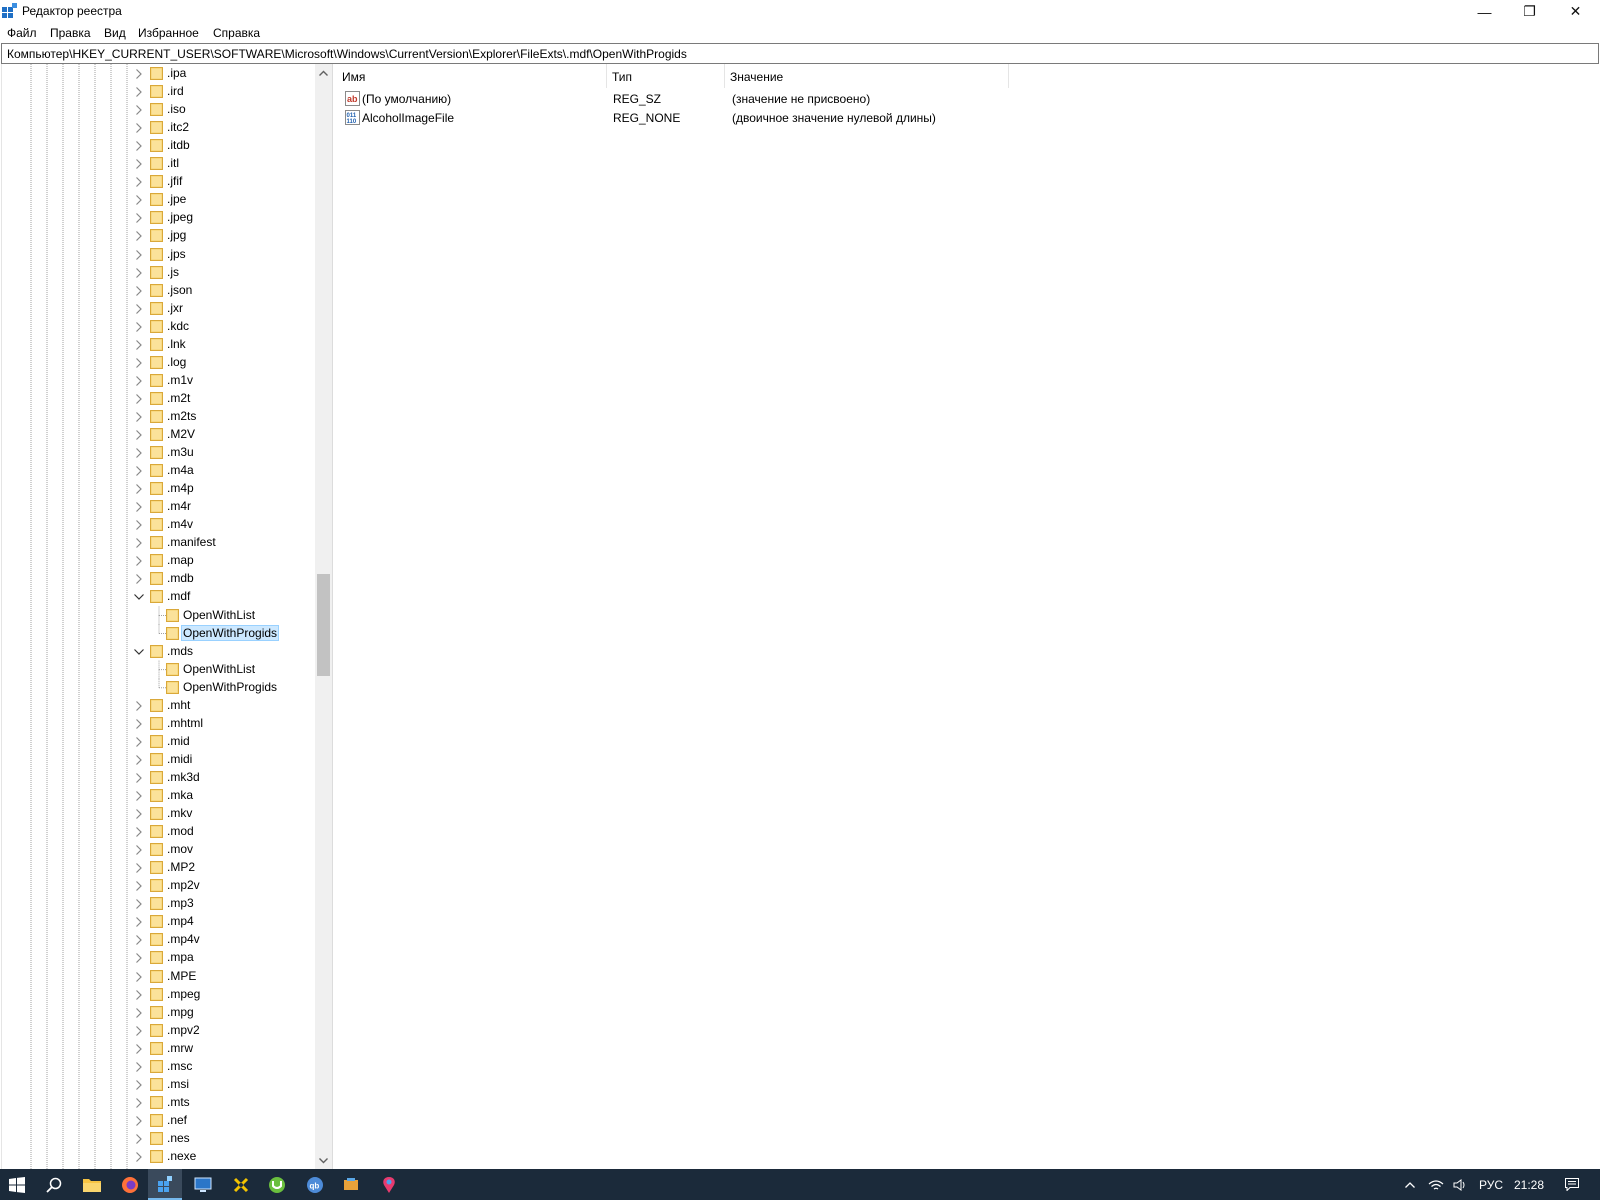  What do you see at coordinates (159, 579) in the screenshot?
I see `tree-item: .mdb` at bounding box center [159, 579].